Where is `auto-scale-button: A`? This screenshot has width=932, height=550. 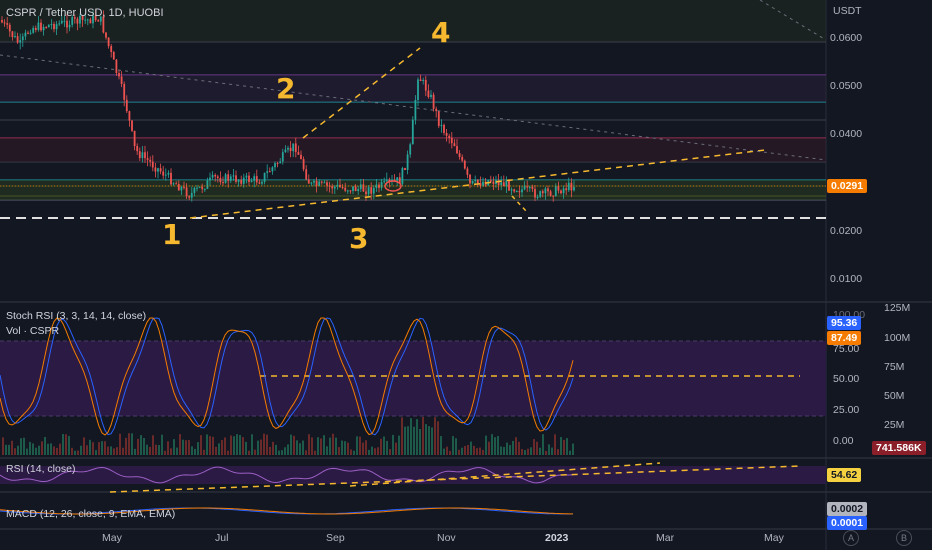
auto-scale-button: A is located at coordinates (851, 538).